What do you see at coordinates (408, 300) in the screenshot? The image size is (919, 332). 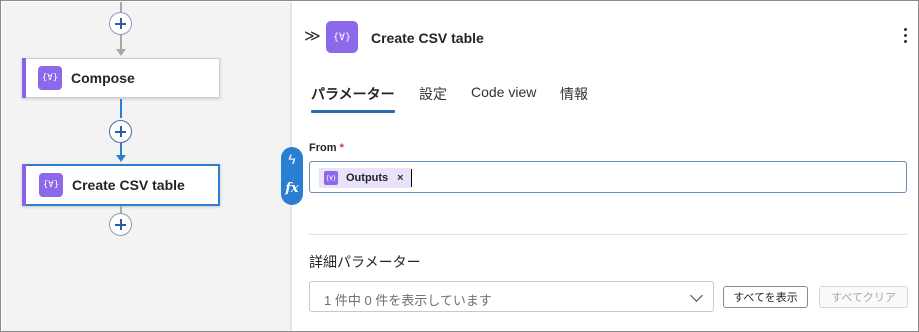 I see `dropdown-placeholder: 1 件中 0 件を表示しています` at bounding box center [408, 300].